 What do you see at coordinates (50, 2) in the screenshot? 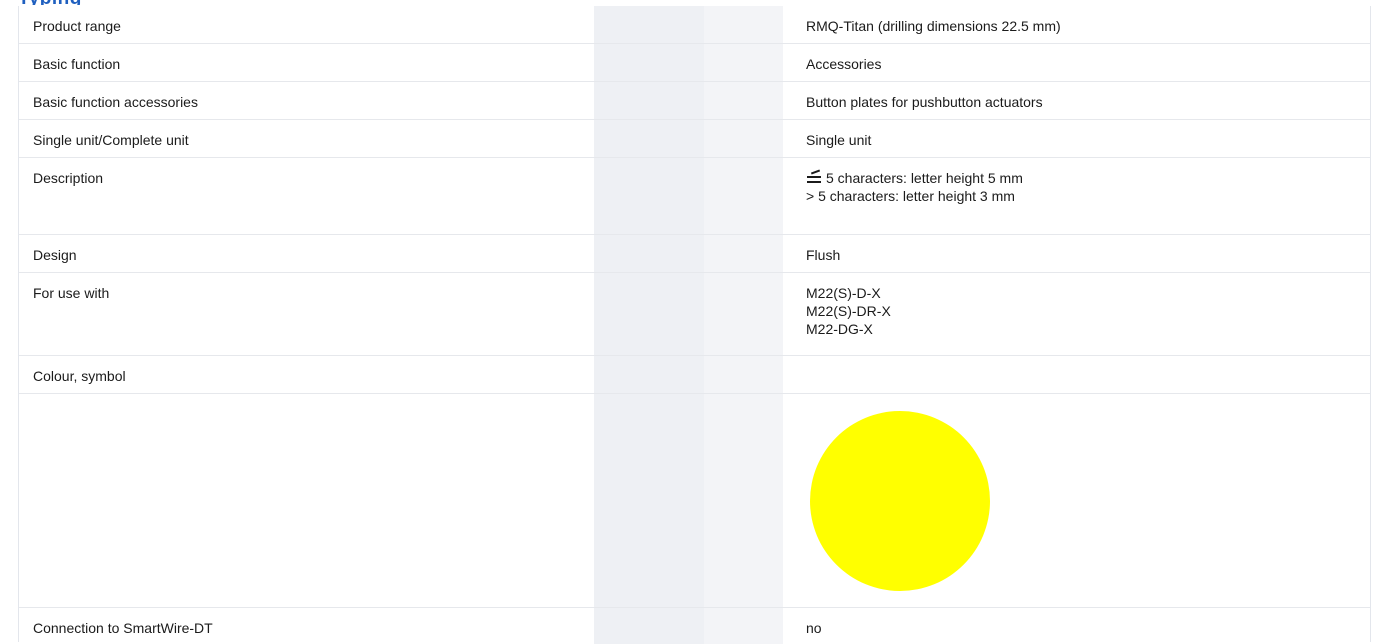
I see `section-heading-fragment: Typing` at bounding box center [50, 2].